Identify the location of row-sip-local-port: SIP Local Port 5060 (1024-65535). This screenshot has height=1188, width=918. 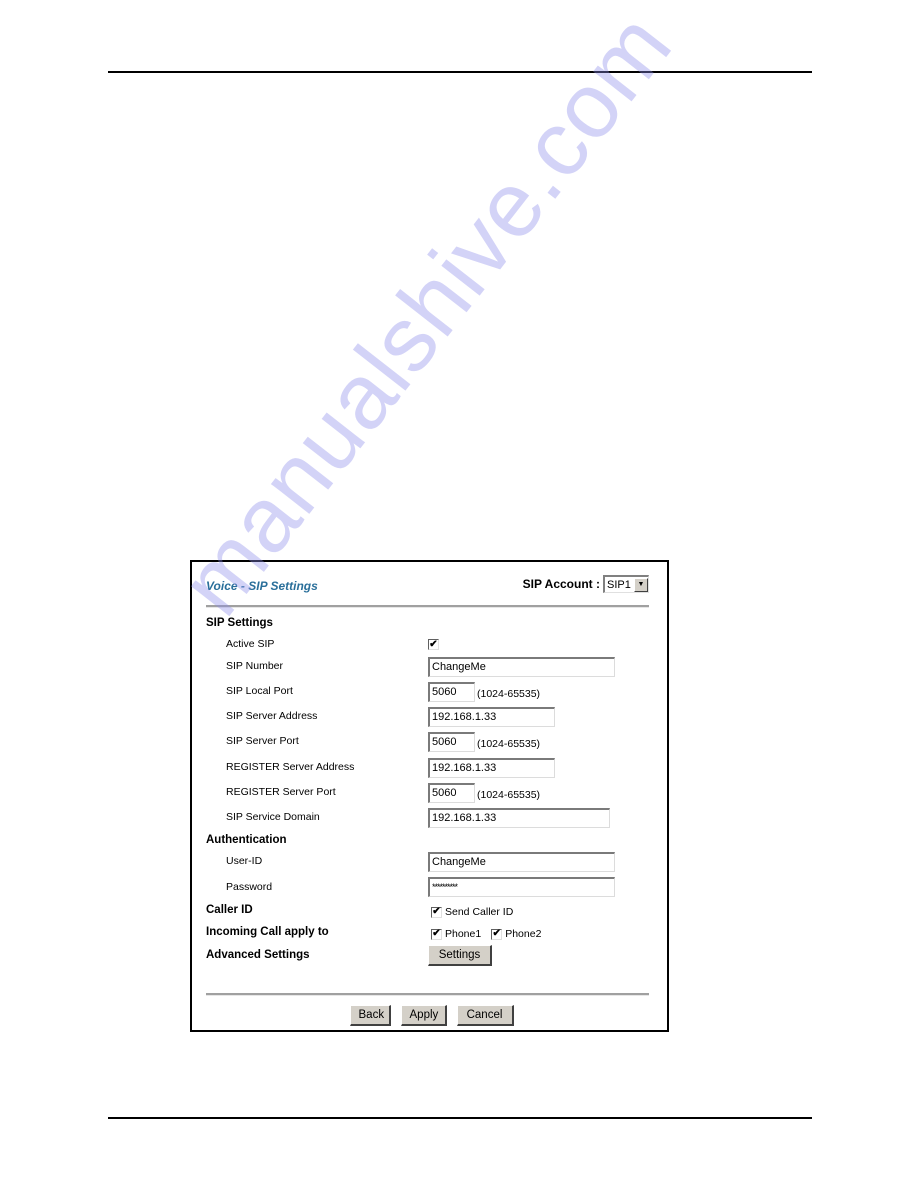
(429, 693).